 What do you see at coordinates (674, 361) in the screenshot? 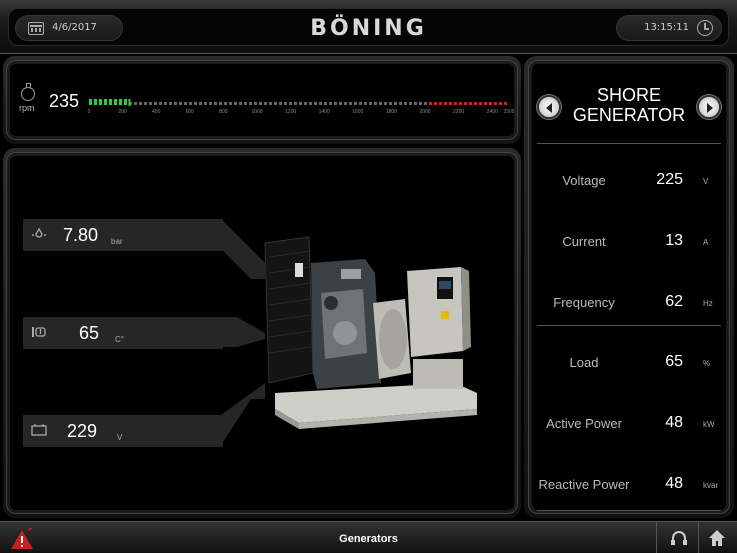
I see `metric-value-load: 65` at bounding box center [674, 361].